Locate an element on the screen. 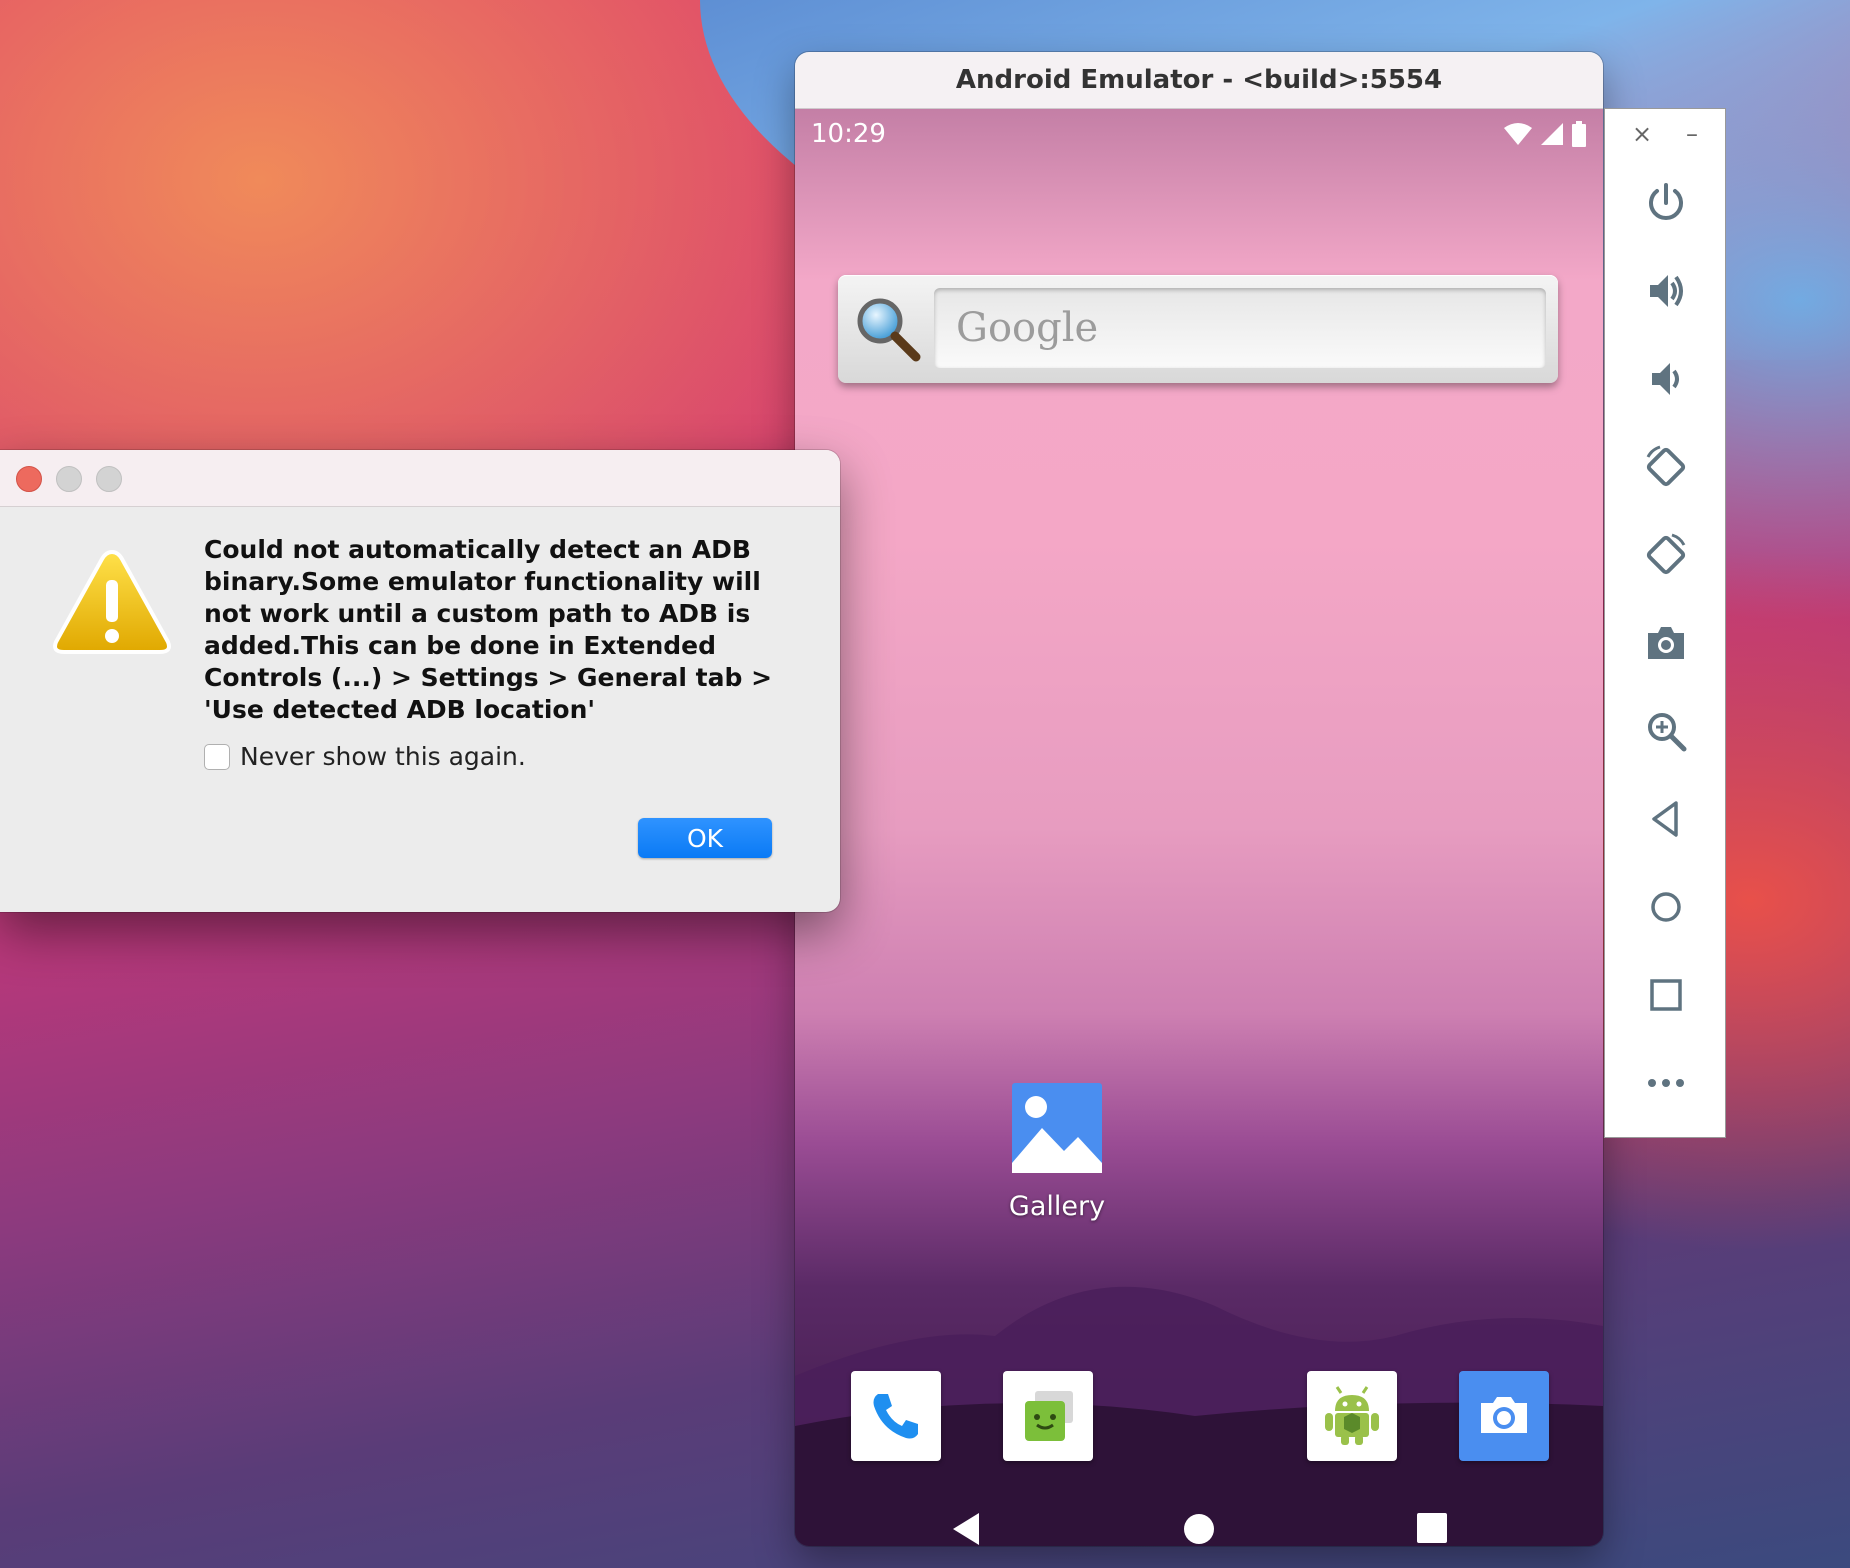  overview-icon is located at coordinates (1666, 995).